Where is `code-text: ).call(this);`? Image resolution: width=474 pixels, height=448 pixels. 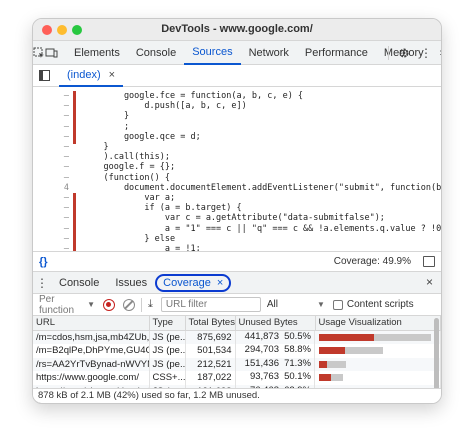 code-text: ).call(this); is located at coordinates (126, 157).